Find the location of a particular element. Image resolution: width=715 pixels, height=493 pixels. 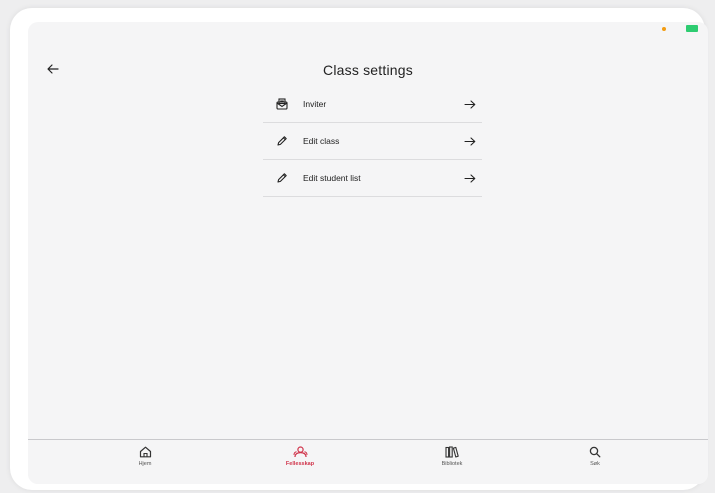

recording-dot-icon is located at coordinates (664, 28).